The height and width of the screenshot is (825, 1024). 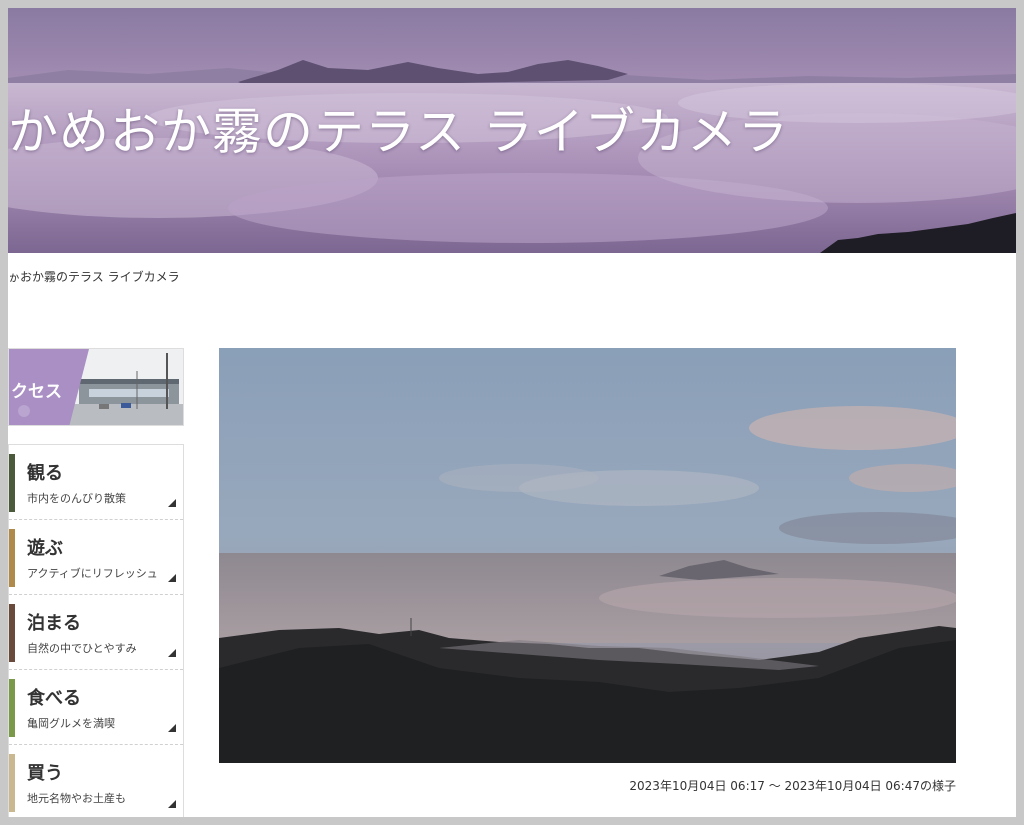 I want to click on sidebar-item-subtitle: アクティブにリフレッシュ, so click(x=92, y=573).